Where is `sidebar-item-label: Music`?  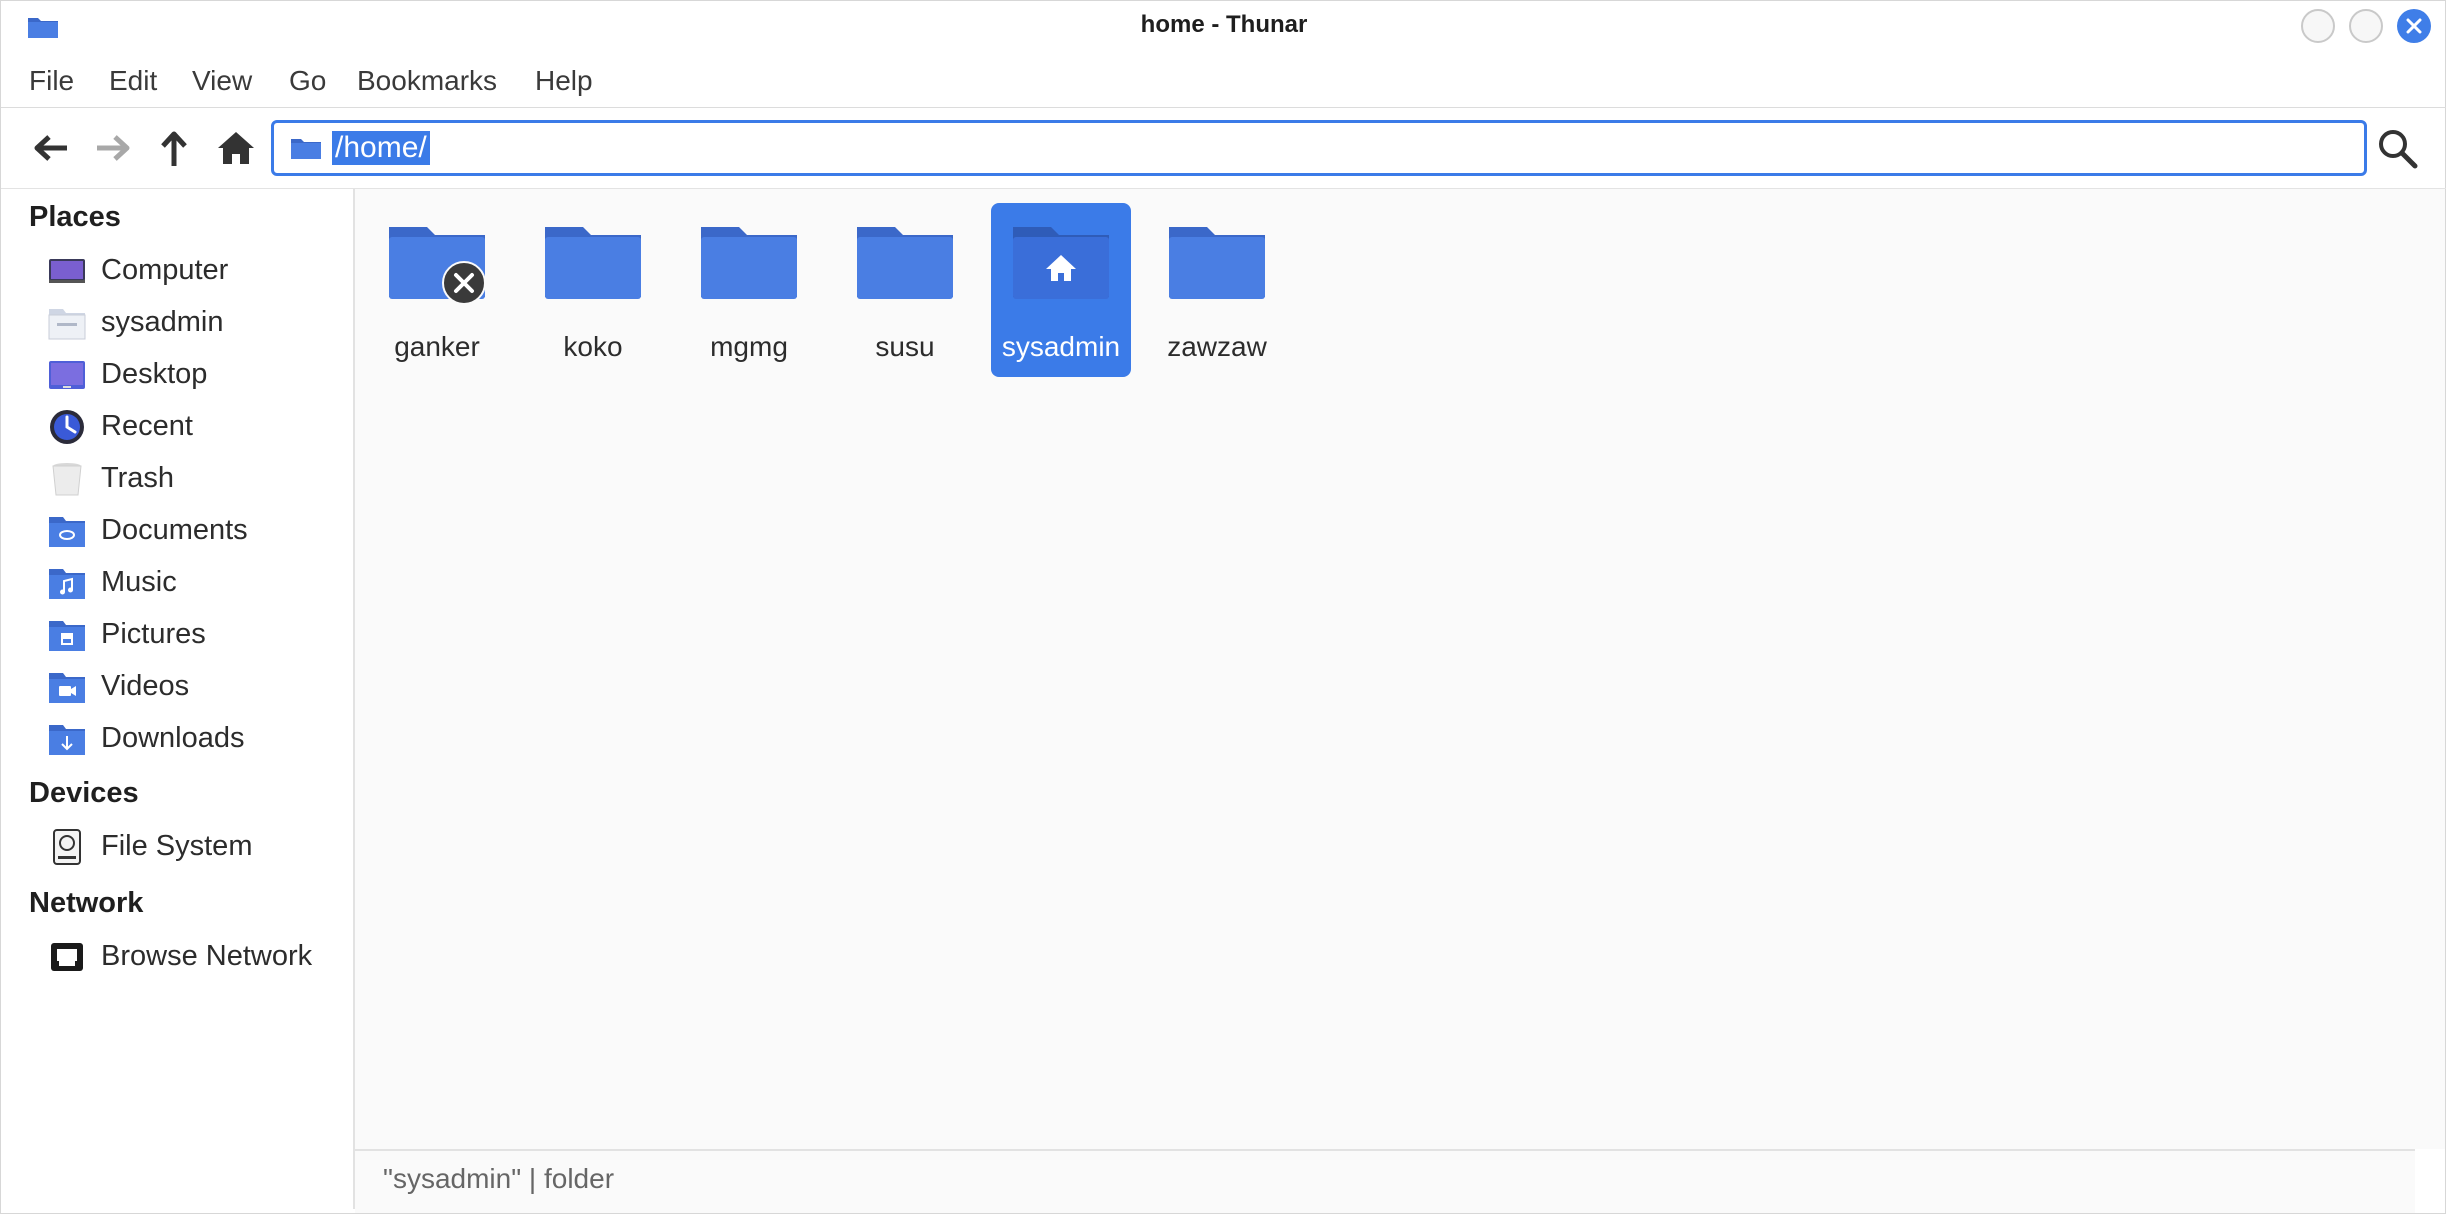 sidebar-item-label: Music is located at coordinates (139, 582).